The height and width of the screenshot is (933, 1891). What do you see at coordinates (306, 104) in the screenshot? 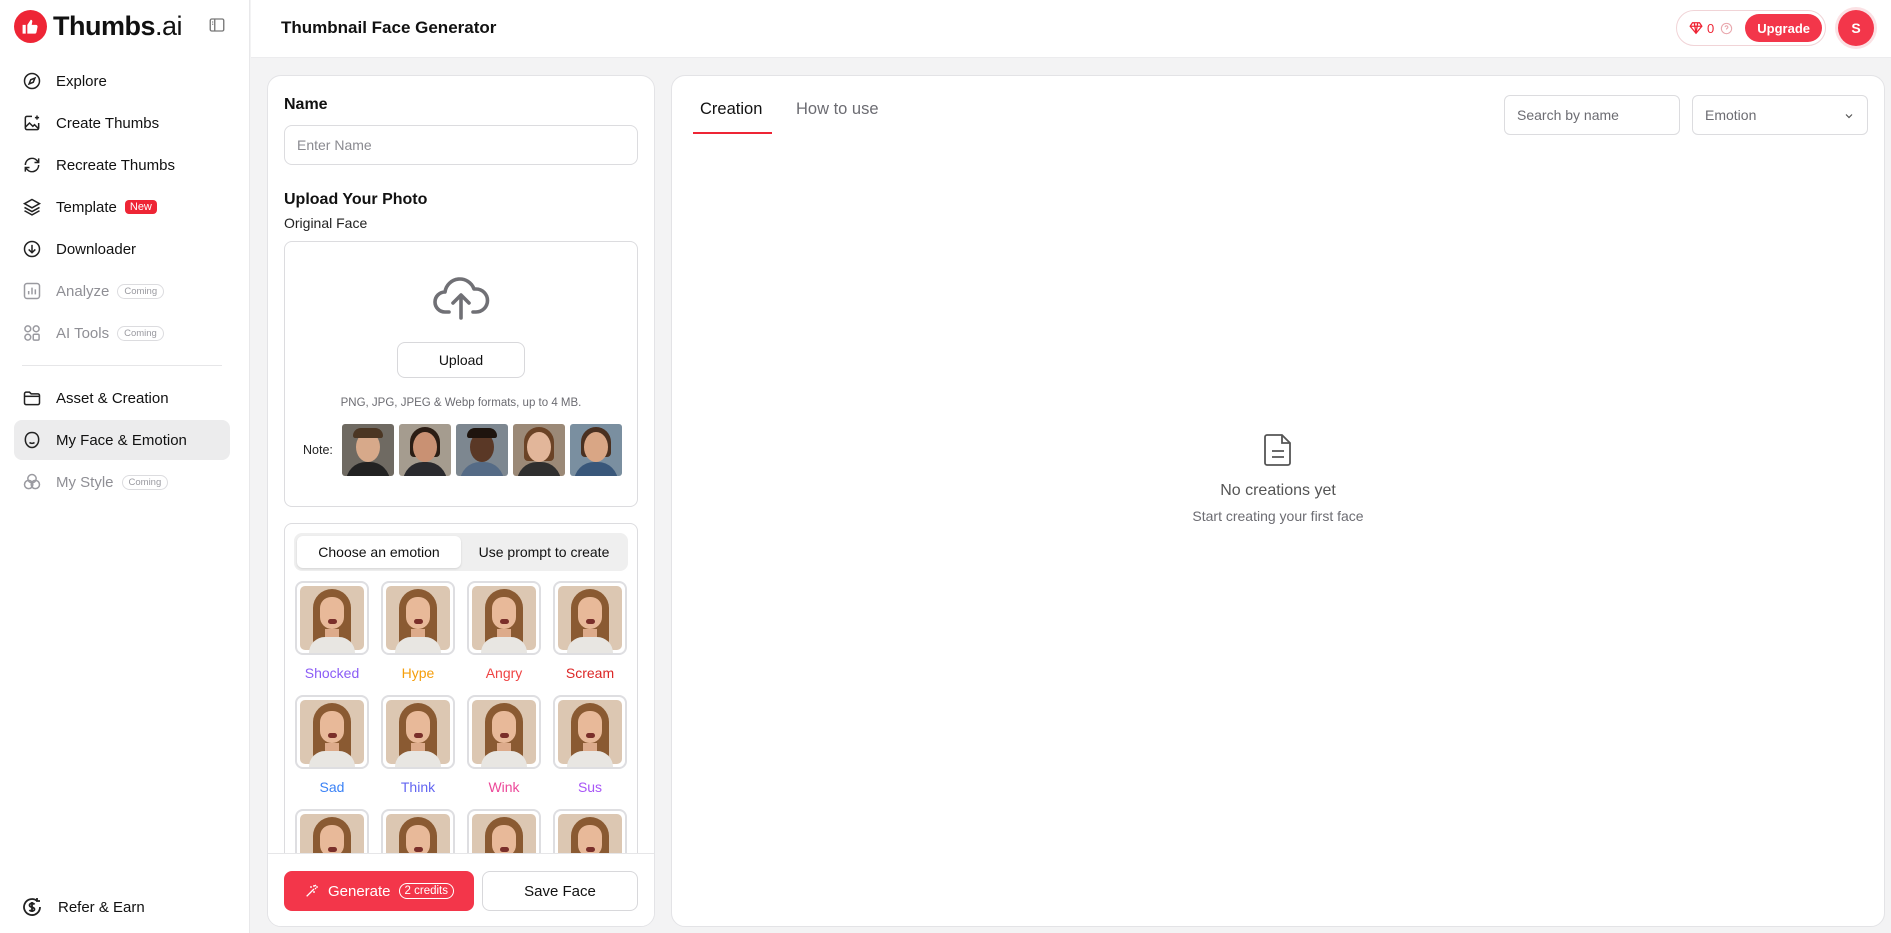
I see `name-title: Name` at bounding box center [306, 104].